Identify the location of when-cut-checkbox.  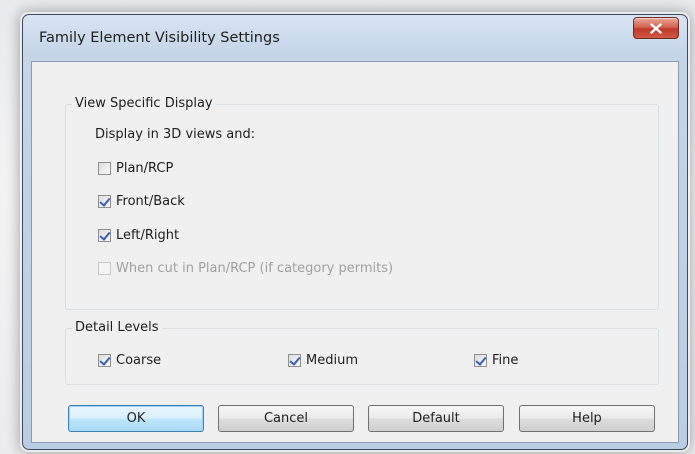
(104, 268).